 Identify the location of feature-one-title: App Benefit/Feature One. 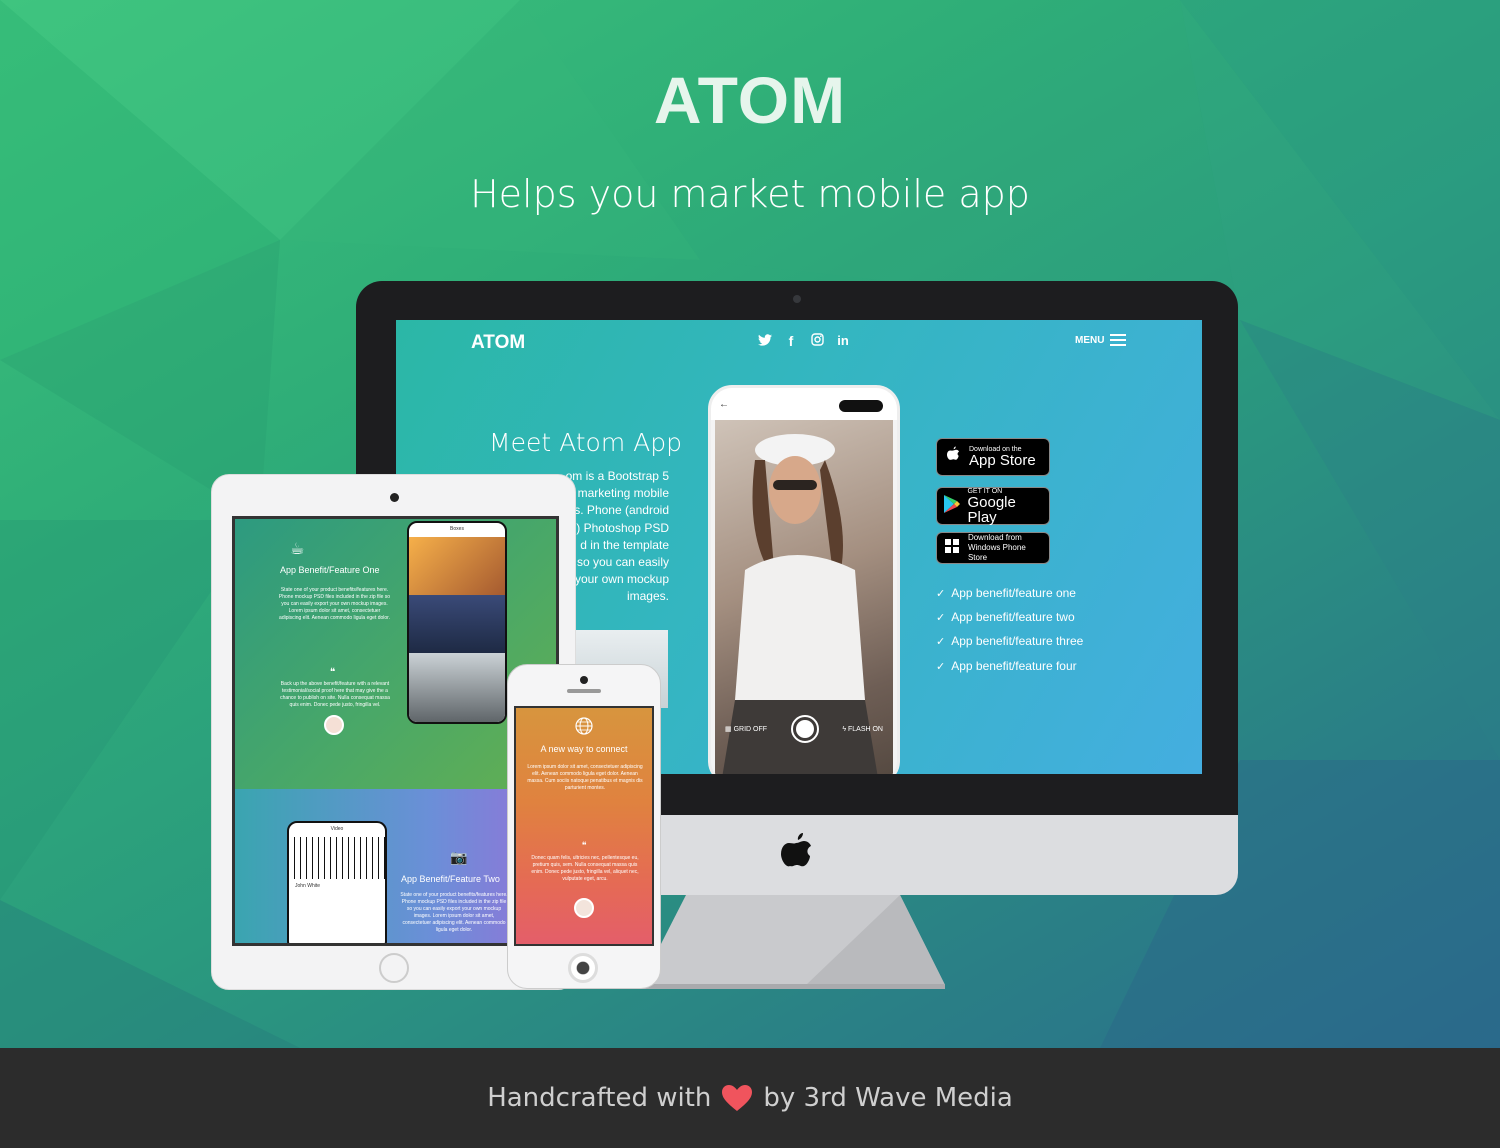
(330, 570).